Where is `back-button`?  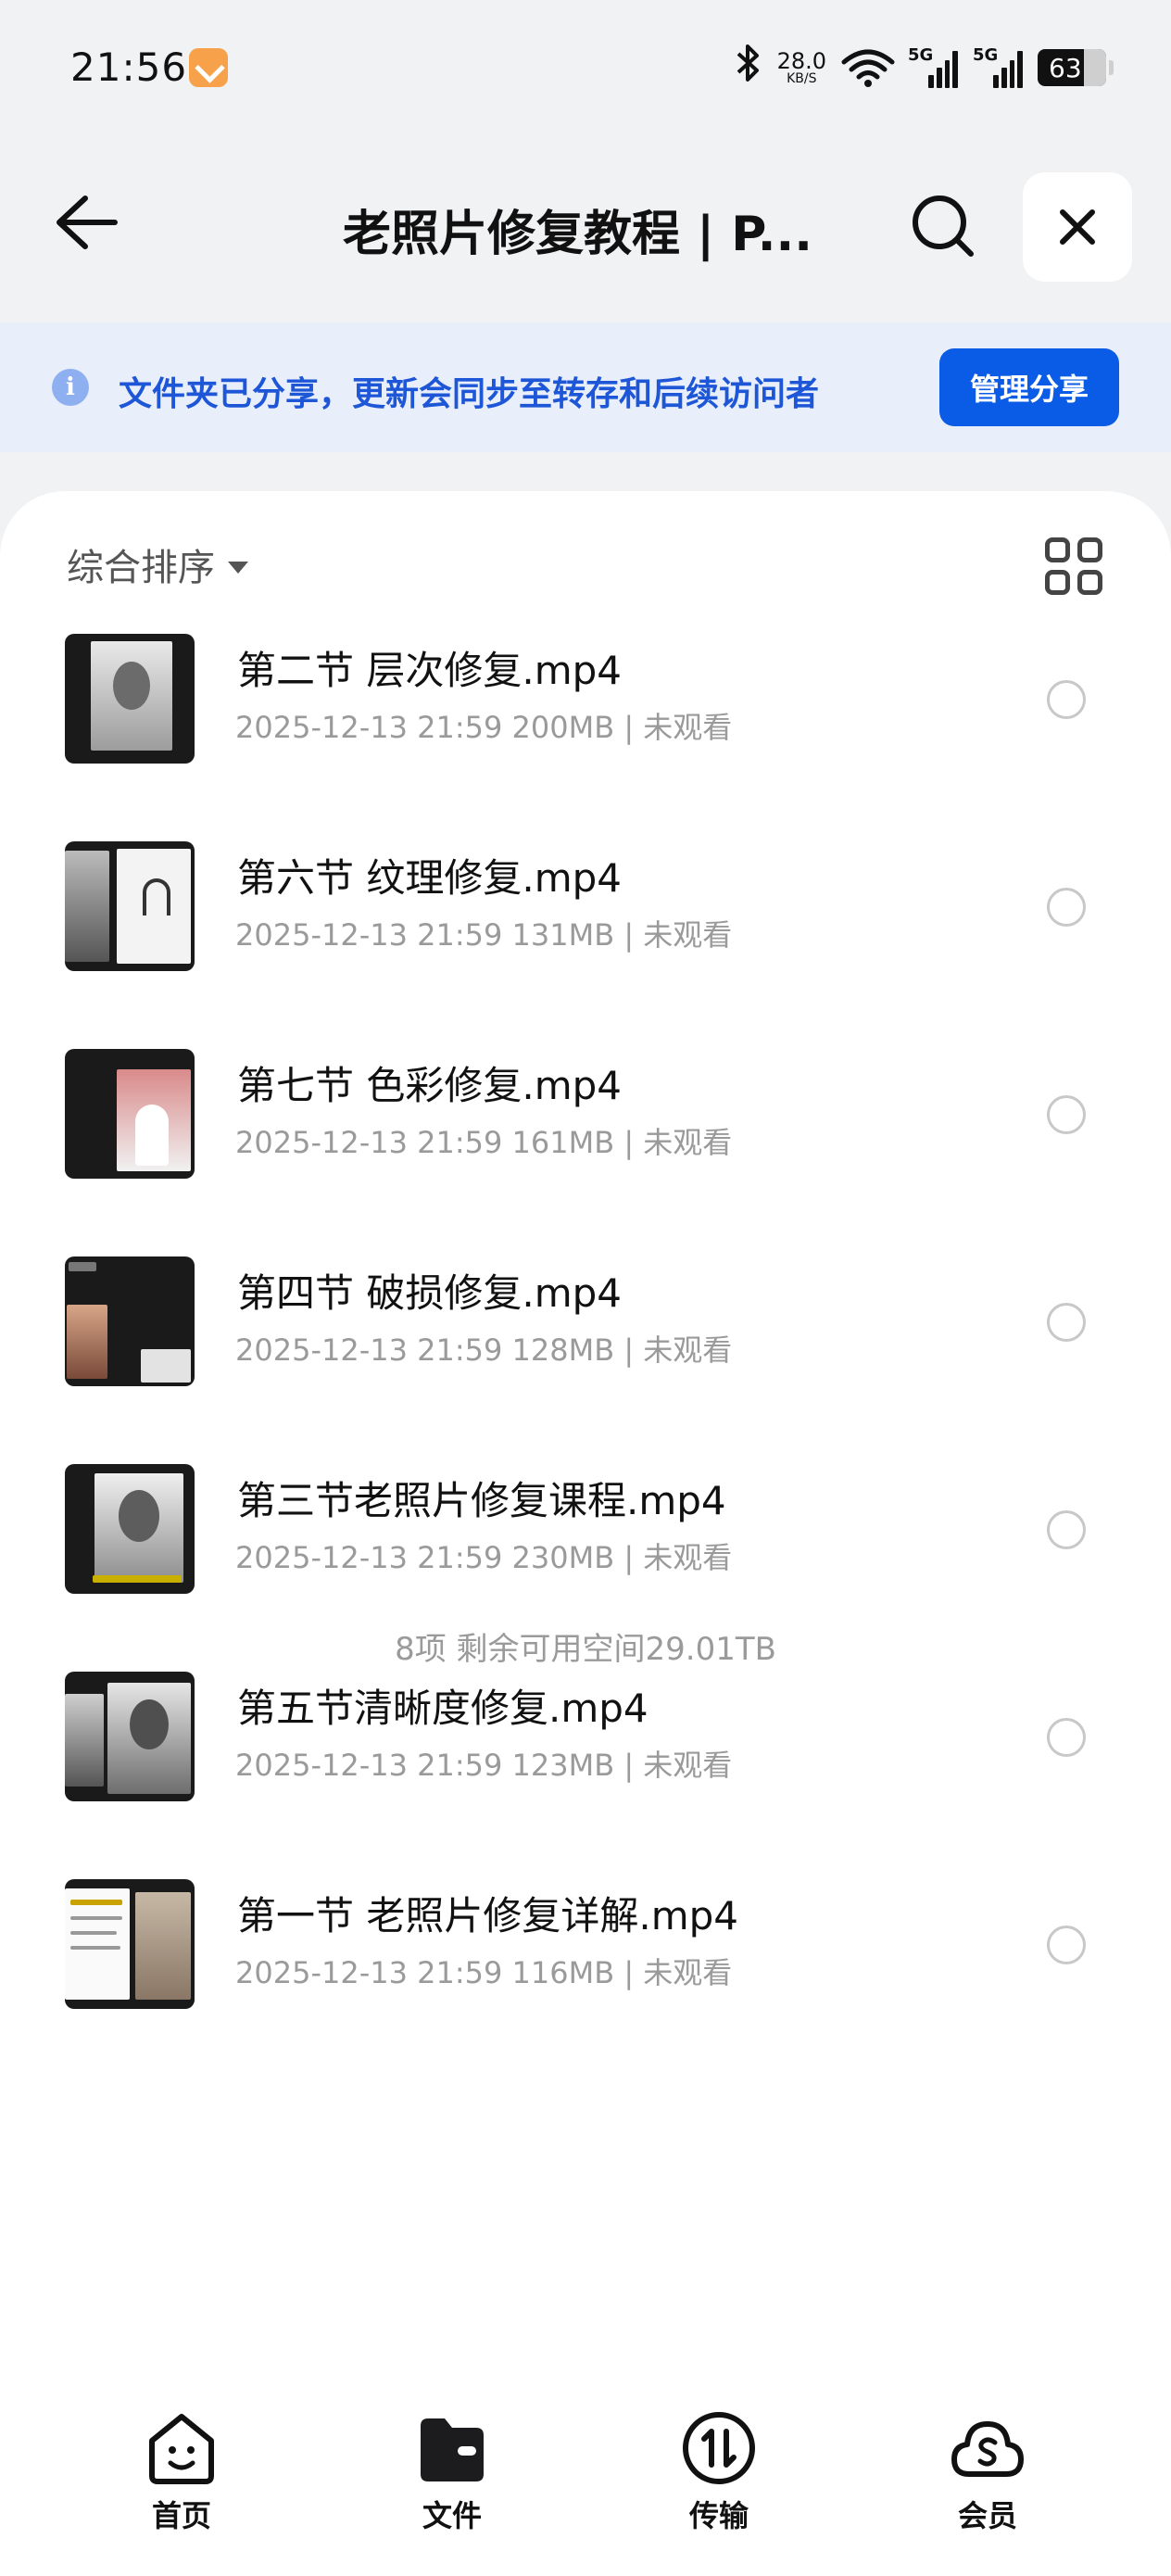 back-button is located at coordinates (87, 222).